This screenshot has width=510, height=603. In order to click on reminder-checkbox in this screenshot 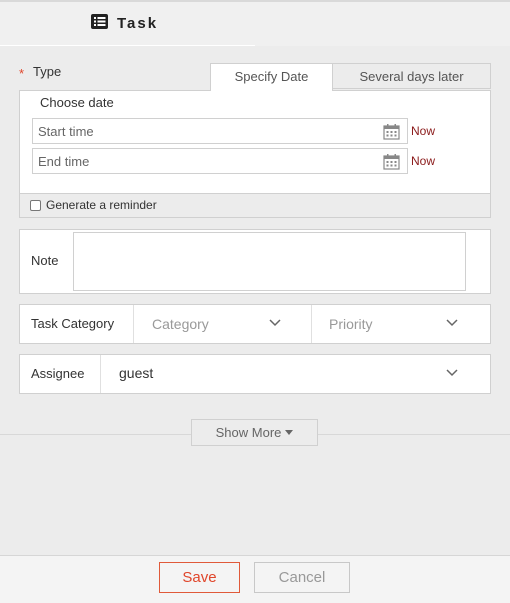, I will do `click(35, 205)`.